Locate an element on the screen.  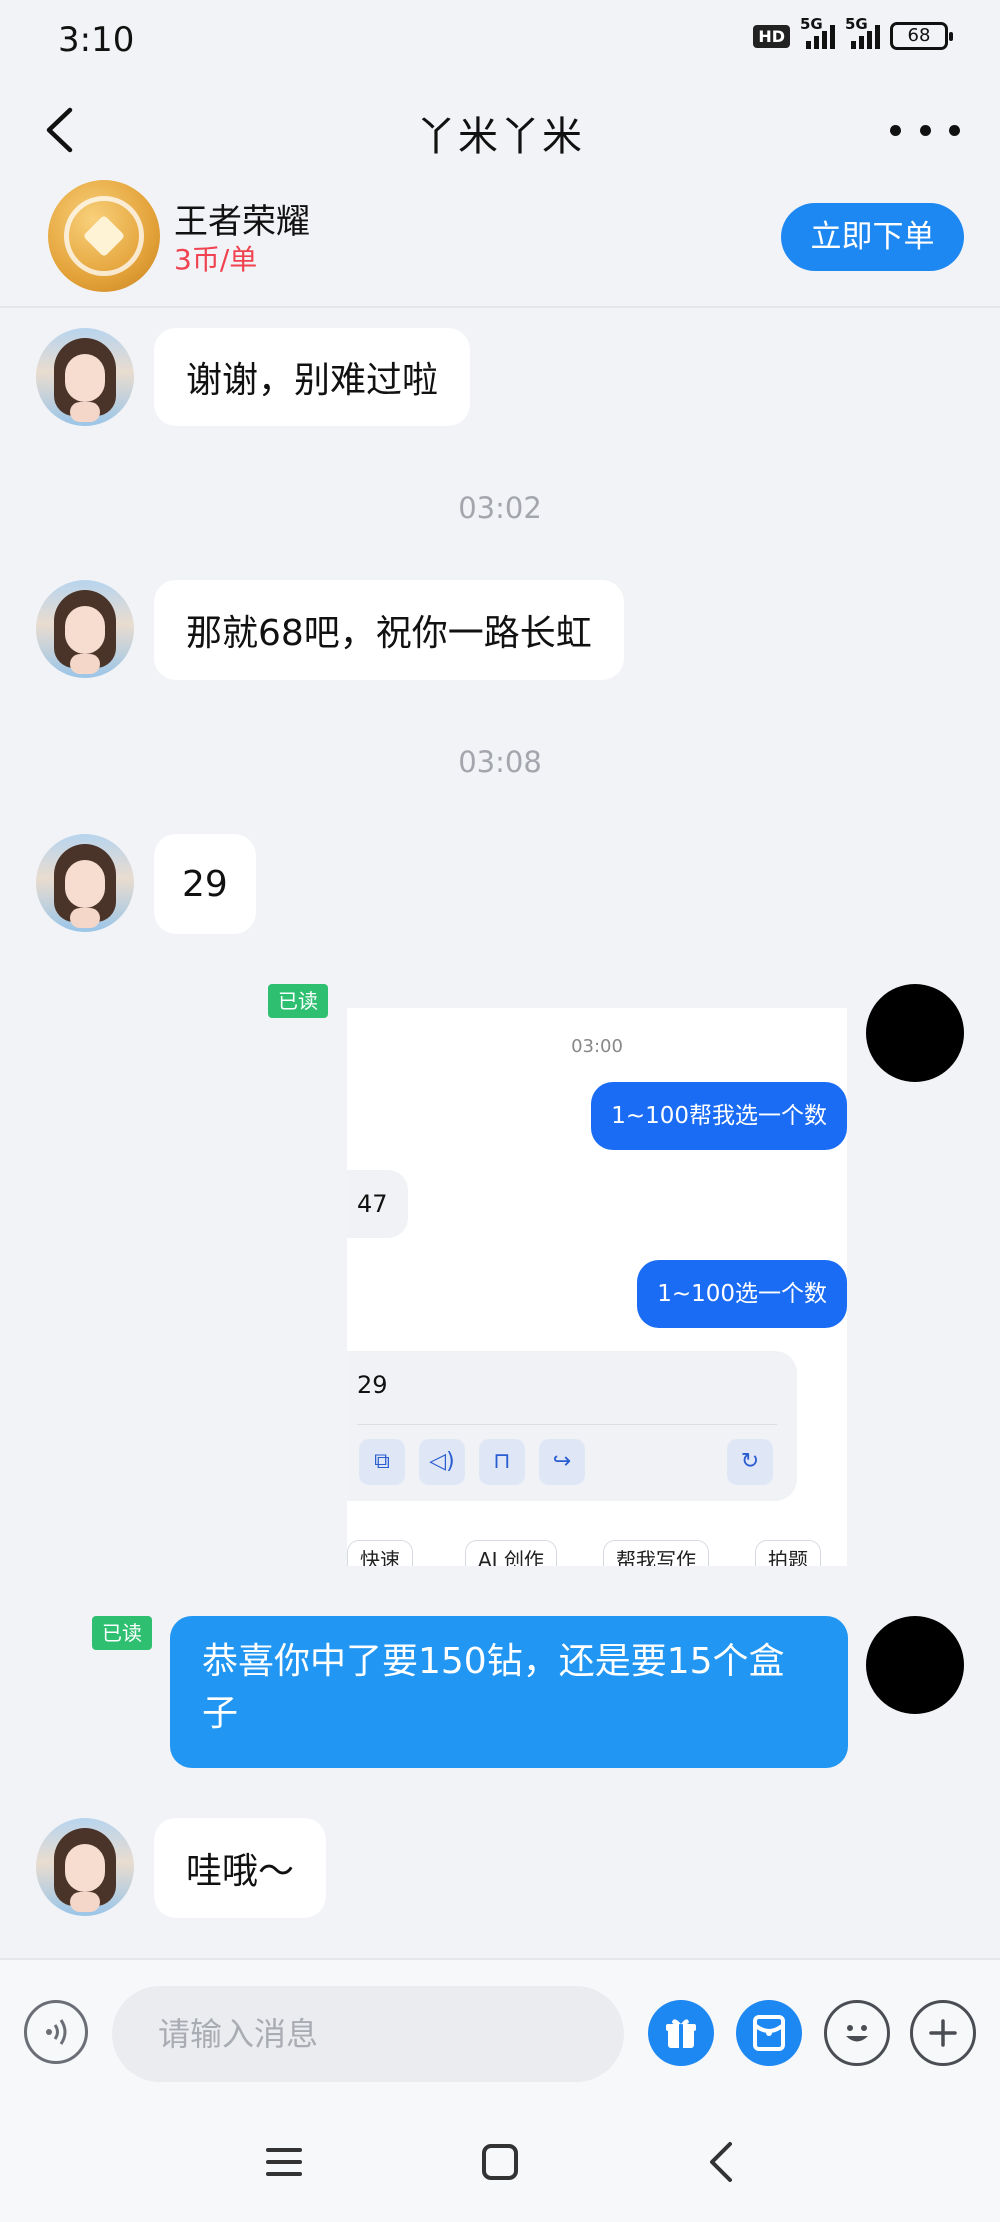
time-separator: 03:08 is located at coordinates (500, 762).